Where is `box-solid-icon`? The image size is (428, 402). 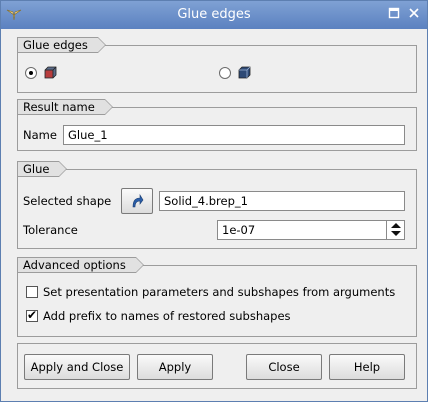
box-solid-icon is located at coordinates (50, 72).